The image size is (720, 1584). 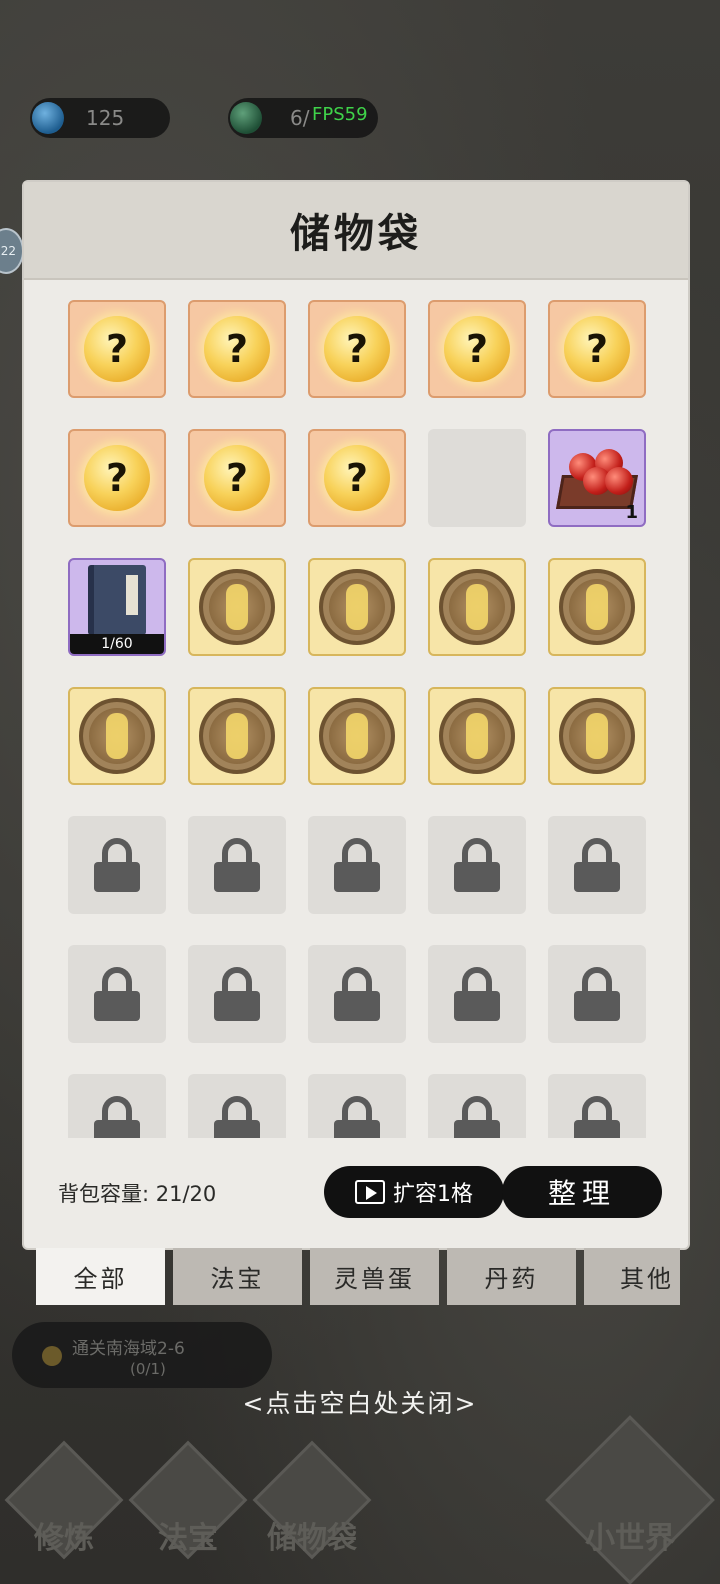 What do you see at coordinates (188, 1500) in the screenshot?
I see `nav-treasure: 法宝` at bounding box center [188, 1500].